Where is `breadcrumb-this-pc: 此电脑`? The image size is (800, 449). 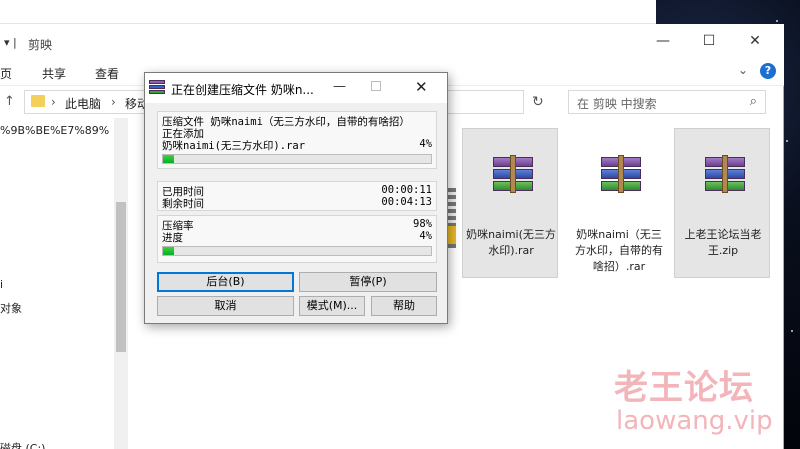 breadcrumb-this-pc: 此电脑 is located at coordinates (83, 103).